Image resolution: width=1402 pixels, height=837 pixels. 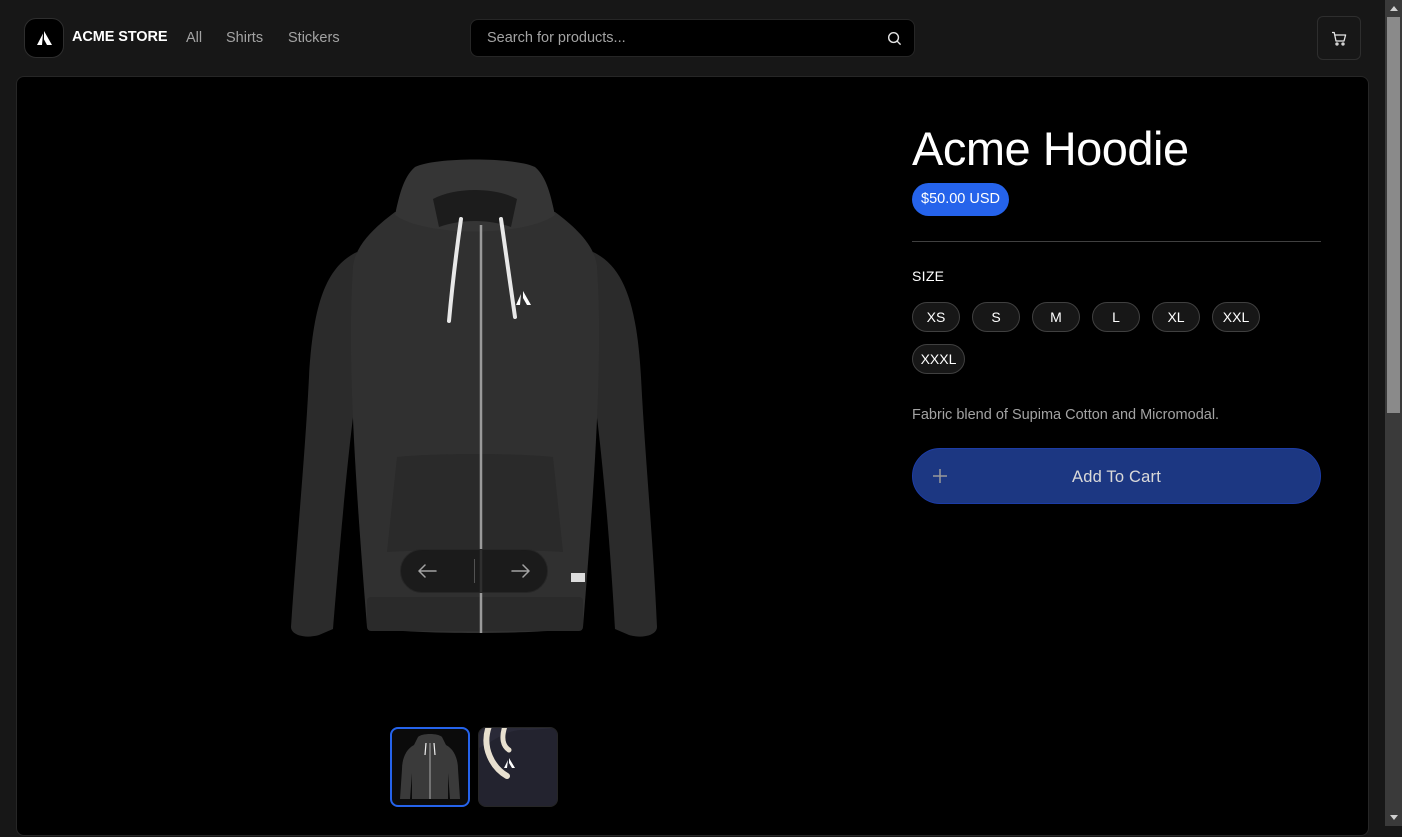 What do you see at coordinates (244, 38) in the screenshot?
I see `nav-link-shirts: Shirts` at bounding box center [244, 38].